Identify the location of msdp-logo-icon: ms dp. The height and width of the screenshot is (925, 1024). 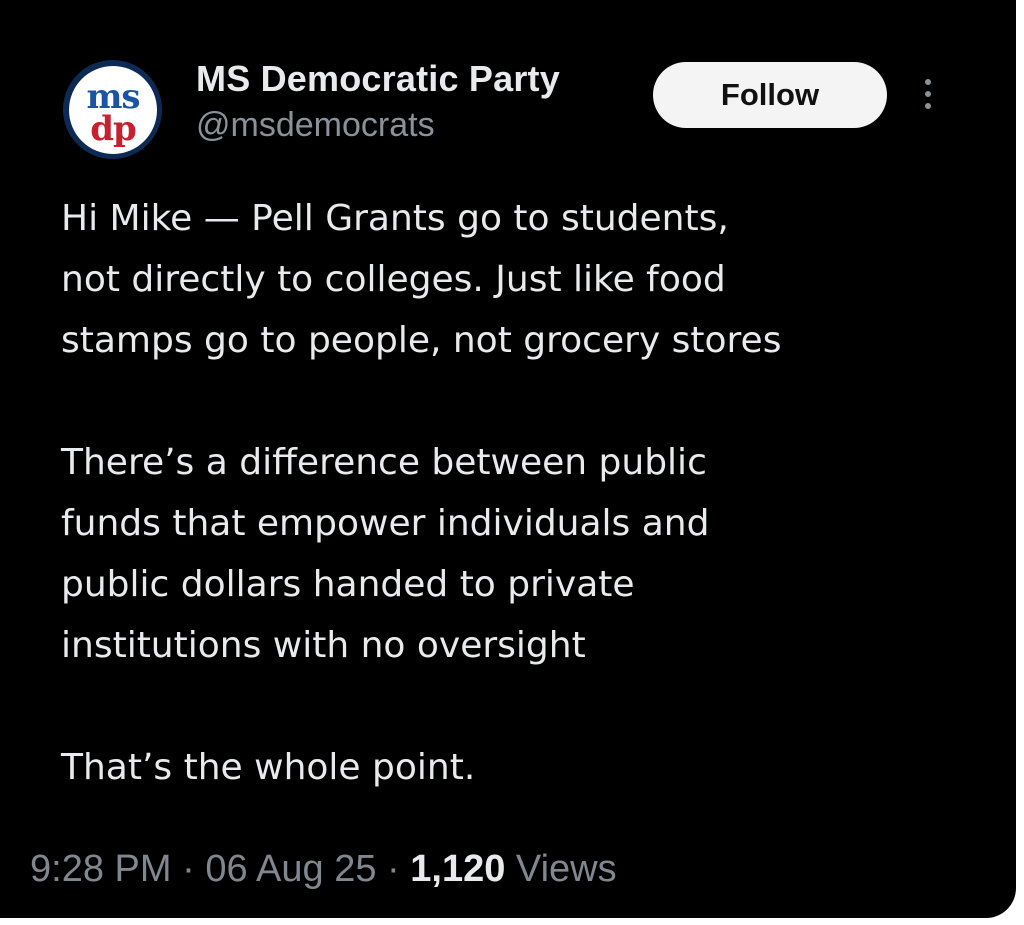
(112, 109).